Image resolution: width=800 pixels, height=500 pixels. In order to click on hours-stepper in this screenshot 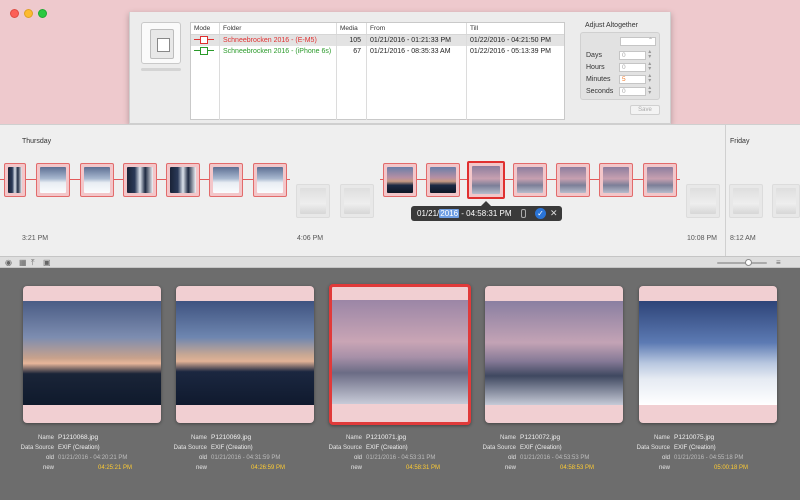, I will do `click(651, 66)`.